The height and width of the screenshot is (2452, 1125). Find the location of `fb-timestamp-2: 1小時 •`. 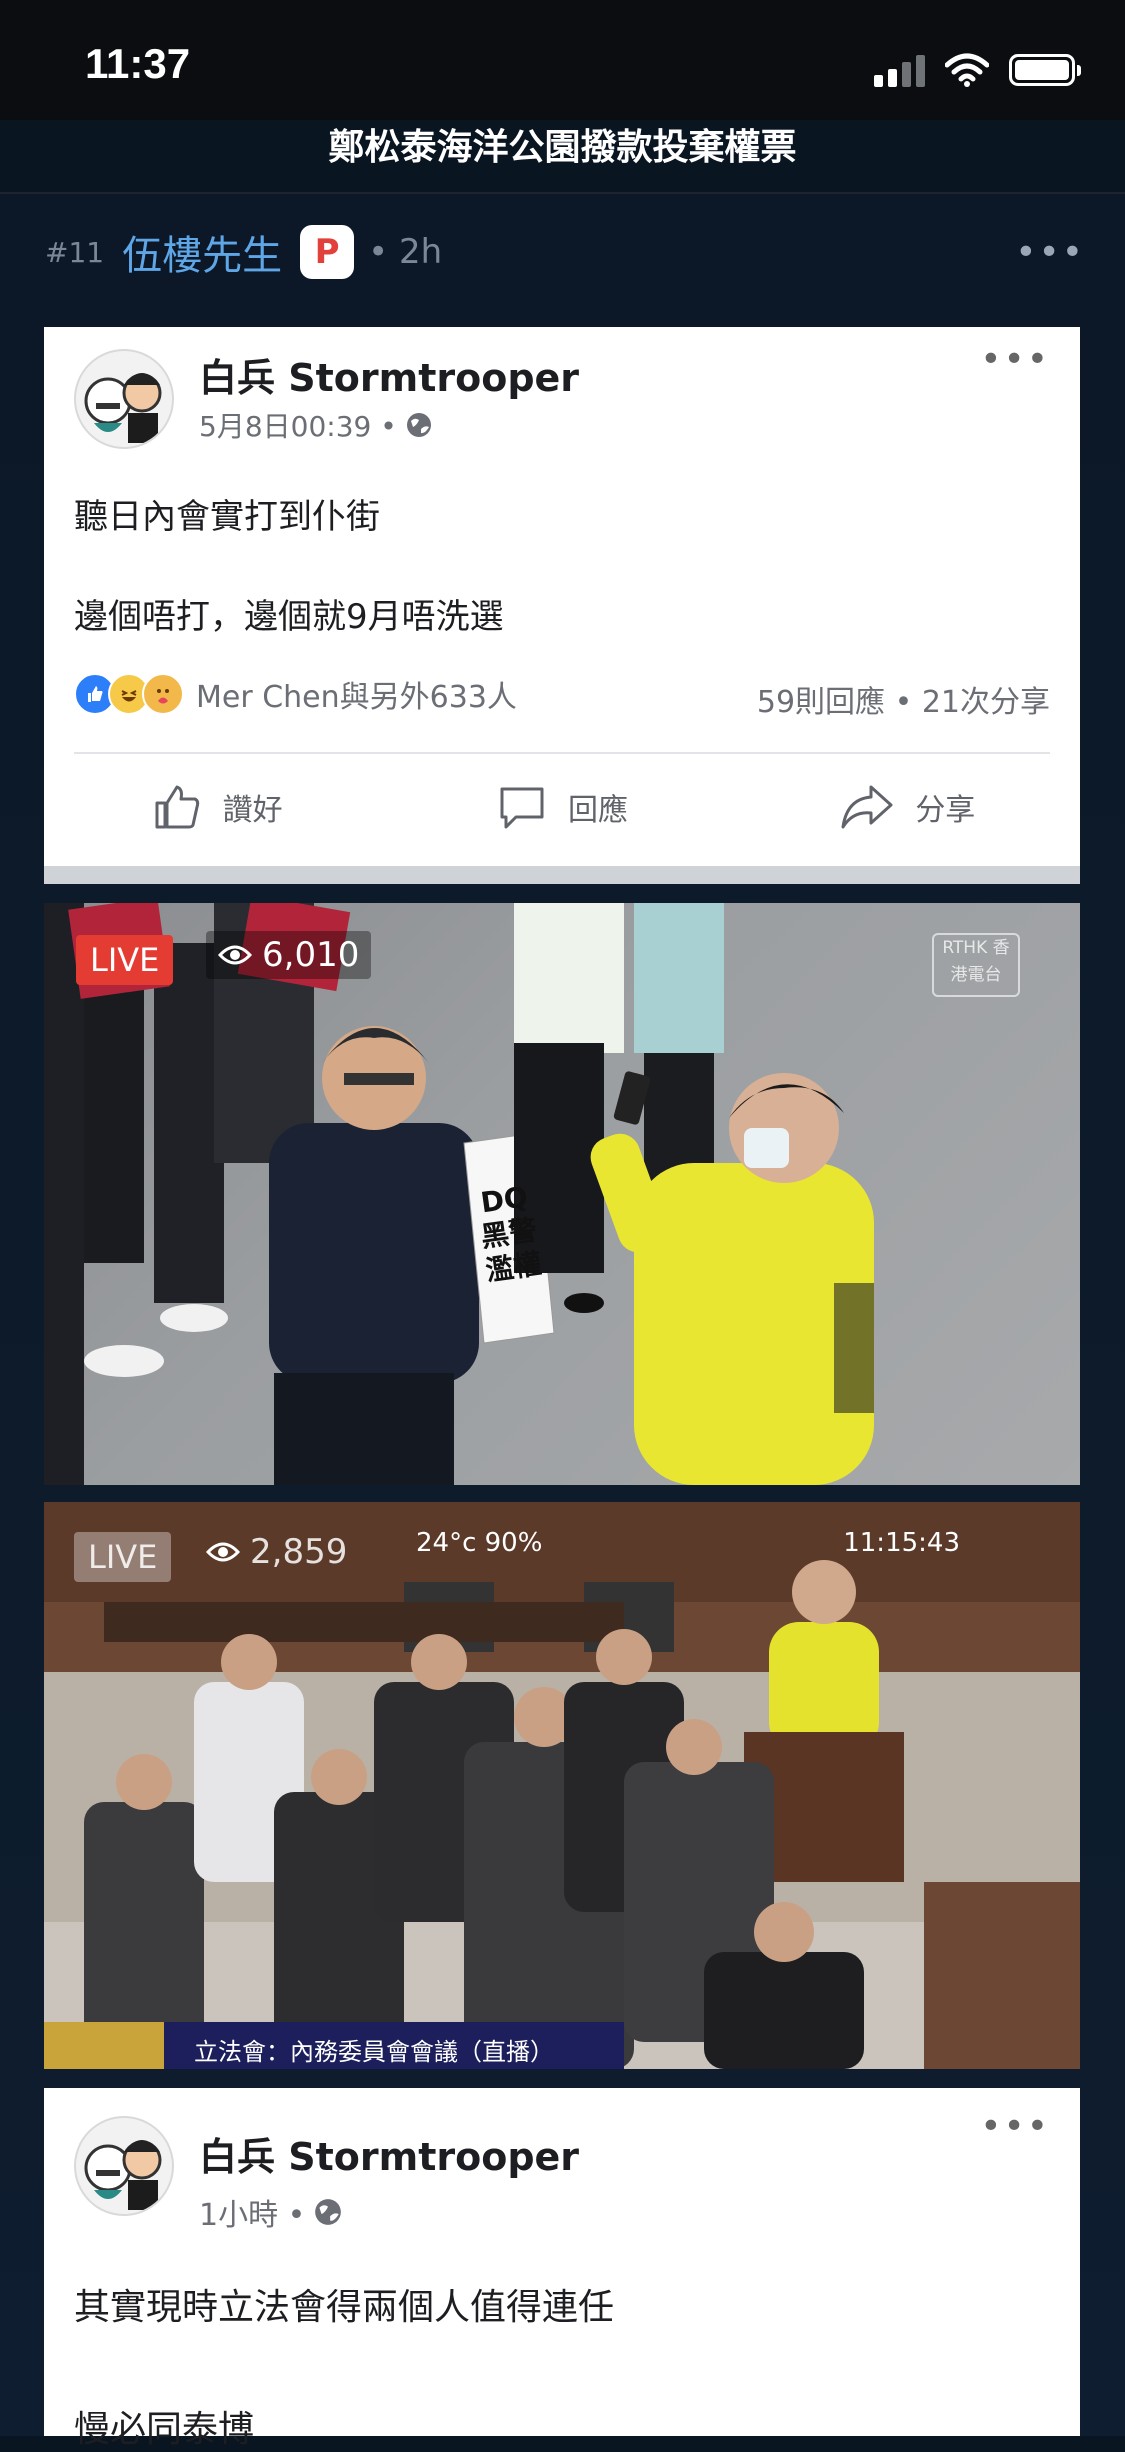

fb-timestamp-2: 1小時 • is located at coordinates (252, 2215).